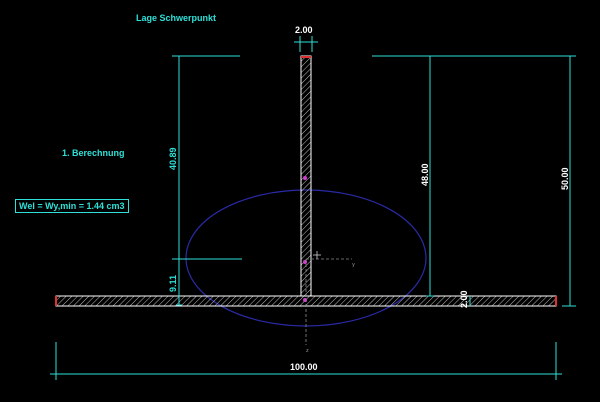 The height and width of the screenshot is (402, 600). Describe the element at coordinates (464, 299) in the screenshot. I see `dim-flange-thickness-label: 2.00` at that location.